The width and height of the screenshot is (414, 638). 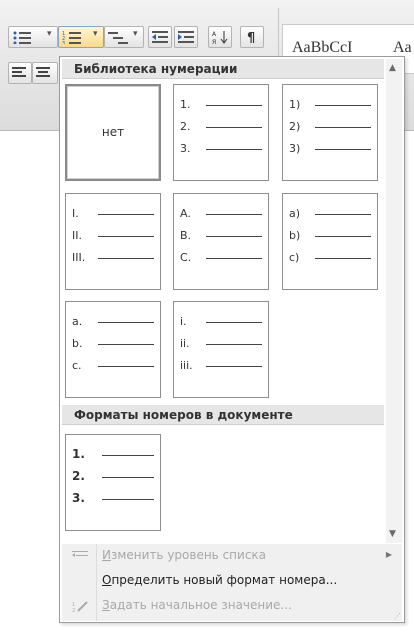 What do you see at coordinates (394, 301) in the screenshot?
I see `scrollbar: ▲ ▼` at bounding box center [394, 301].